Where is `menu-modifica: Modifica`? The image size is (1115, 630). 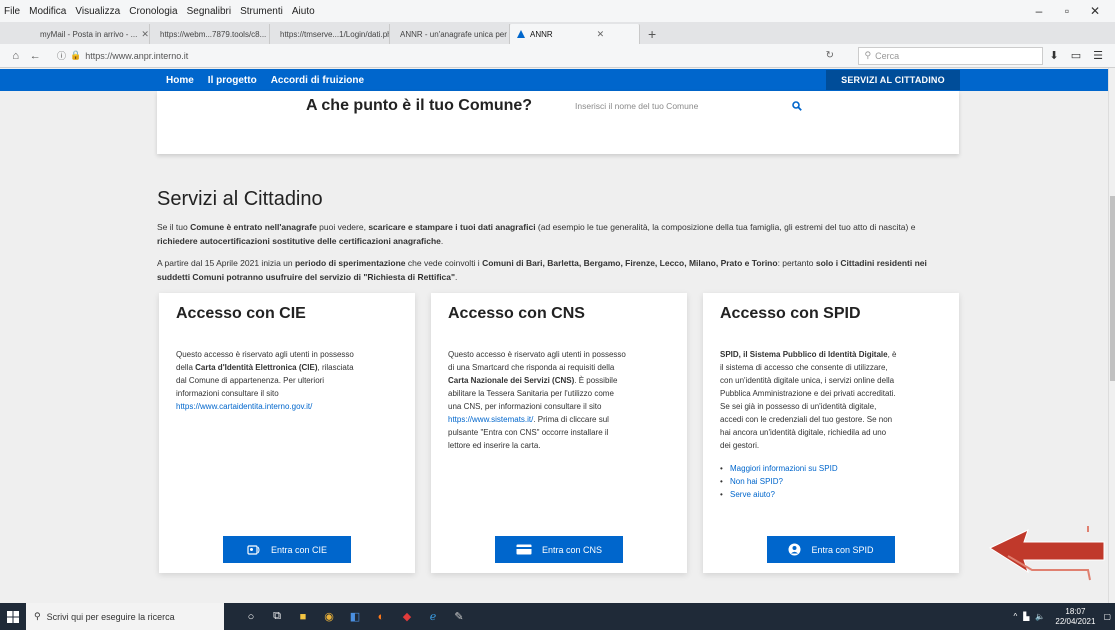 menu-modifica: Modifica is located at coordinates (47, 11).